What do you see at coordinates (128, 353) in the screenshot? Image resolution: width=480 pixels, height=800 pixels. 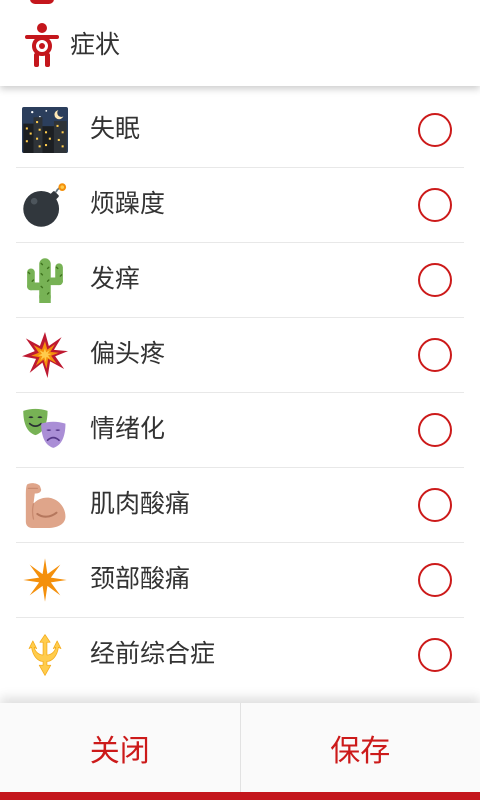 I see `symptom-label: 偏头疼` at bounding box center [128, 353].